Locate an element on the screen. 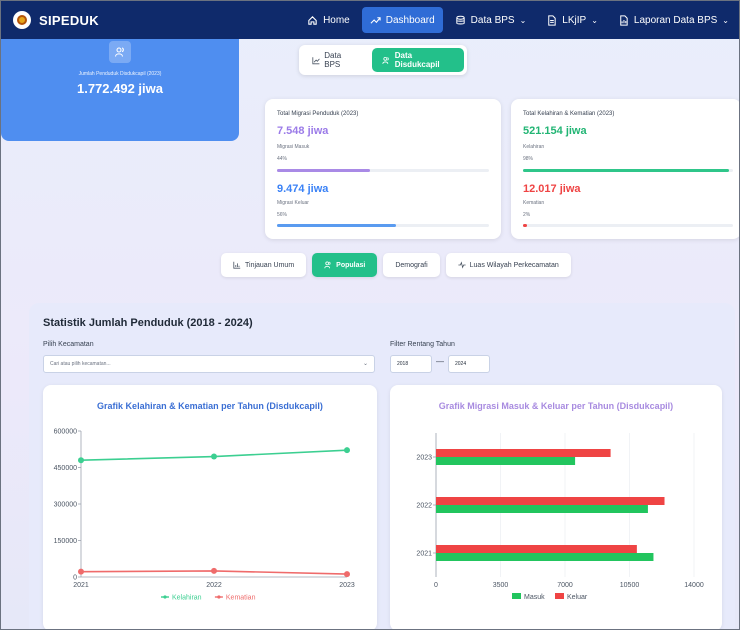 Image resolution: width=740 pixels, height=630 pixels. toggle-data-bps: Data BPS is located at coordinates (334, 60).